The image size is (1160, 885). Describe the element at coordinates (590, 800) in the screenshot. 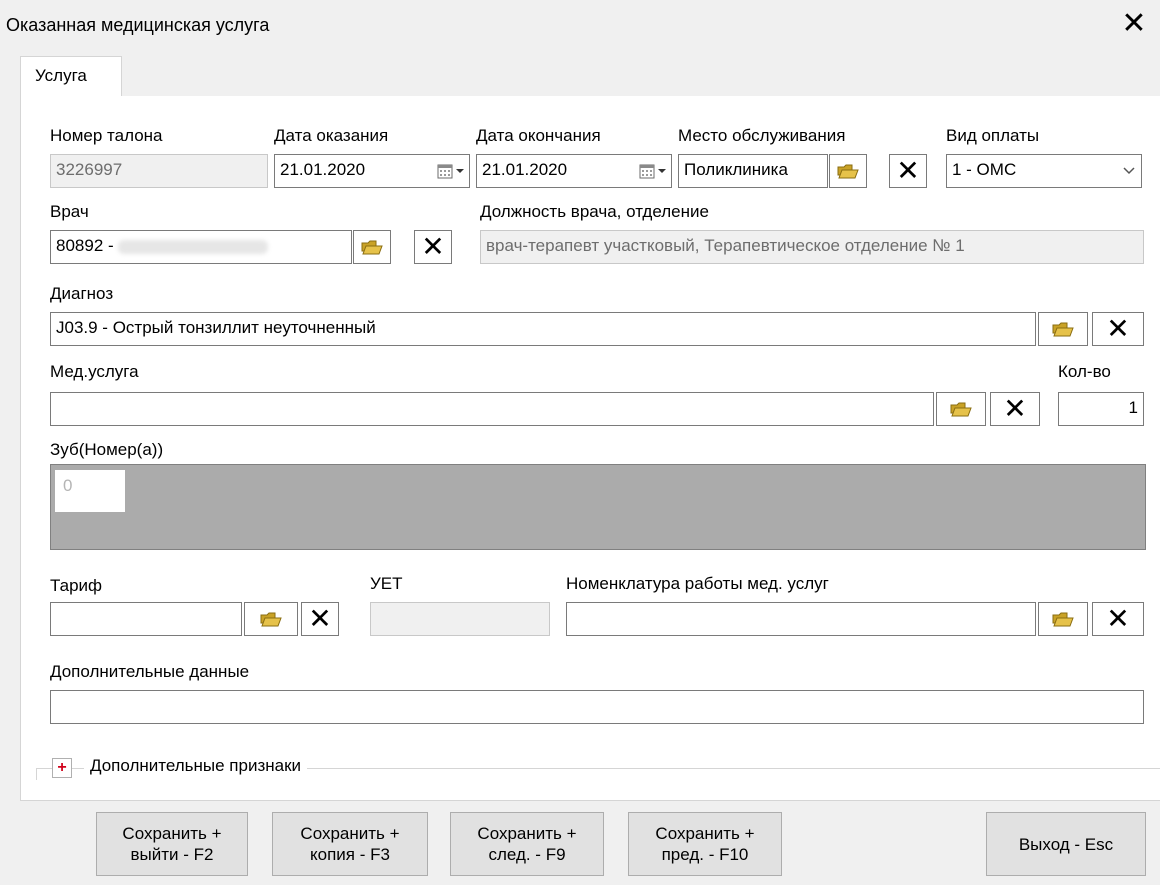

I see `divider` at that location.